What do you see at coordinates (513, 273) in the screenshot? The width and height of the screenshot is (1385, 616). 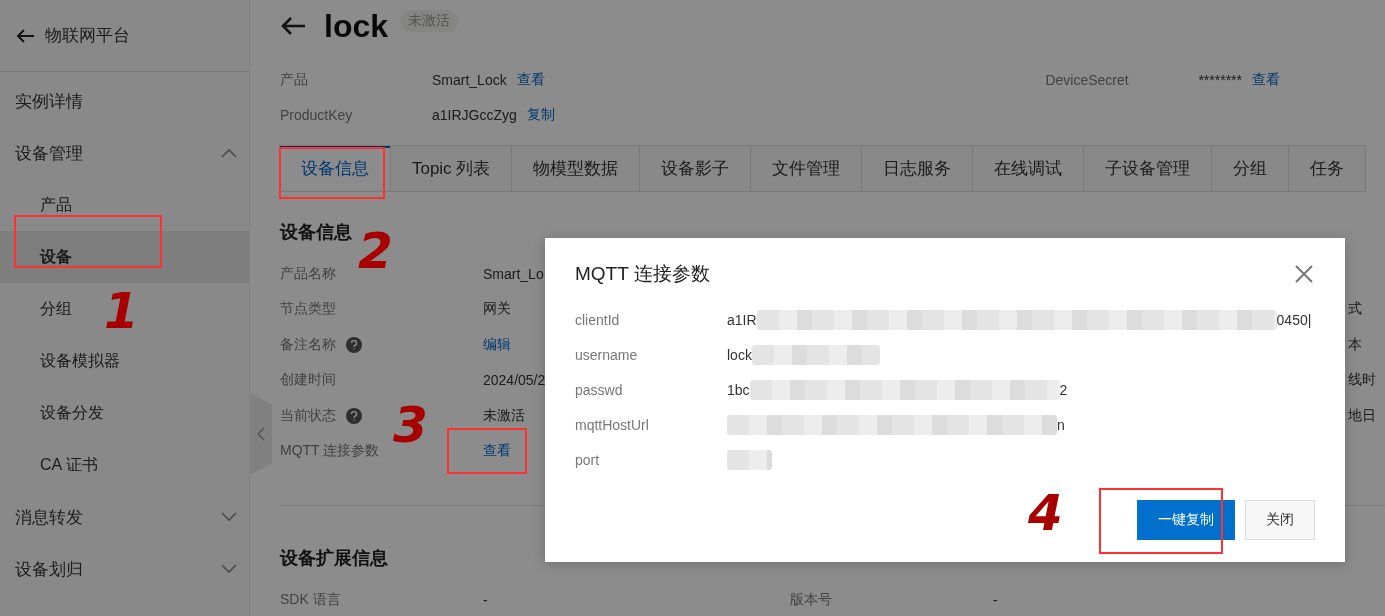 I see `field-value: Smart_Lo` at bounding box center [513, 273].